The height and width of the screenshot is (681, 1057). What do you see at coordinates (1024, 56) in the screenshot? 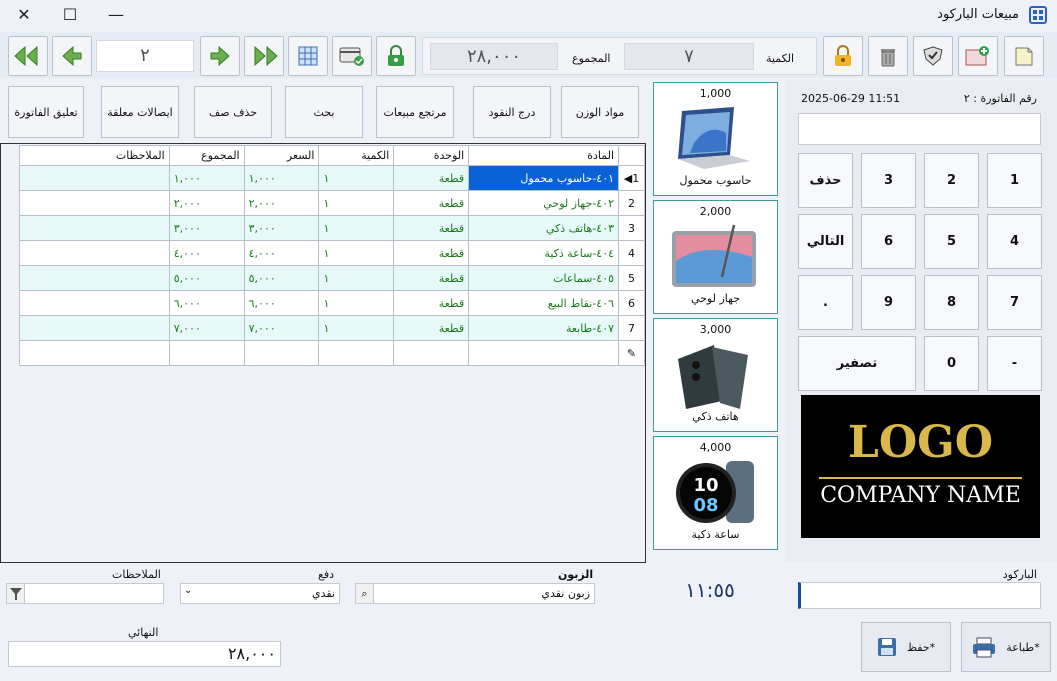
I see `new-invoice-button` at bounding box center [1024, 56].